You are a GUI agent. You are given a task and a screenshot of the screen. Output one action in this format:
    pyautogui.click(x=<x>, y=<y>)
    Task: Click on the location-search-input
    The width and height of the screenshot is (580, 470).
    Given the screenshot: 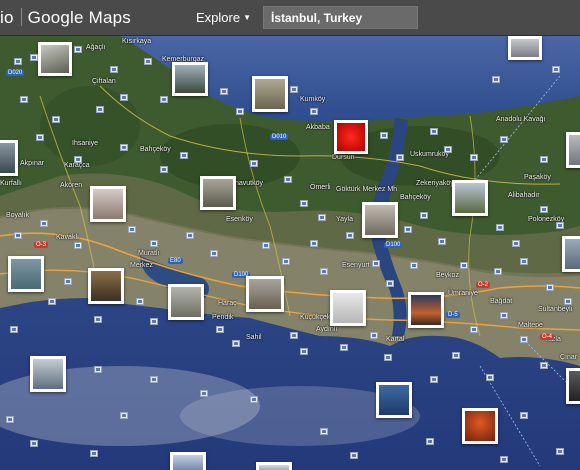 What is the action you would take?
    pyautogui.click(x=340, y=17)
    